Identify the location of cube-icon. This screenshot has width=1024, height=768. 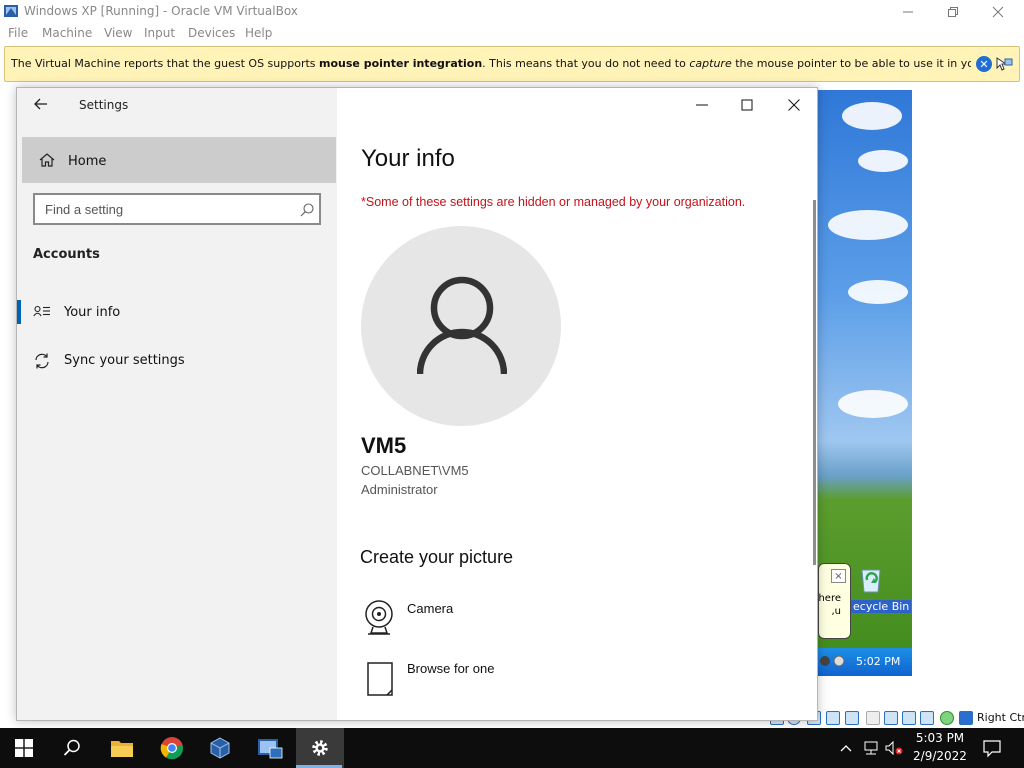
(220, 748).